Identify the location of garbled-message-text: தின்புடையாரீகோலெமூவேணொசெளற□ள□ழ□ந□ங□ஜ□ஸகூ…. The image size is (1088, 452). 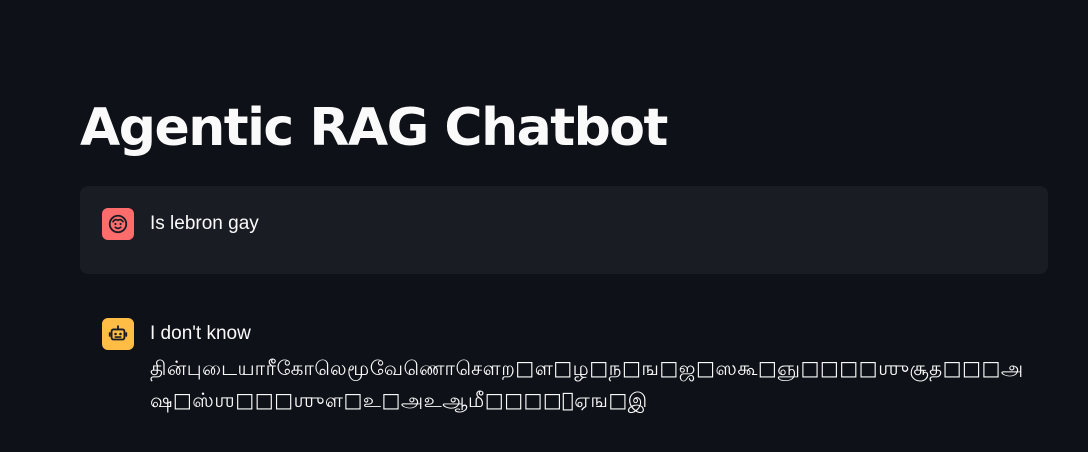
(587, 384).